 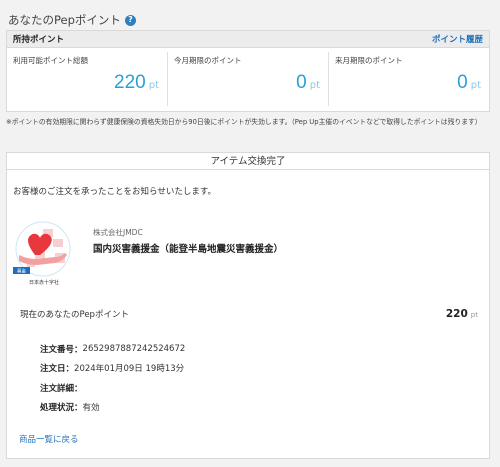 I want to click on column-label: 利用可能ポイント総額, so click(x=50, y=60).